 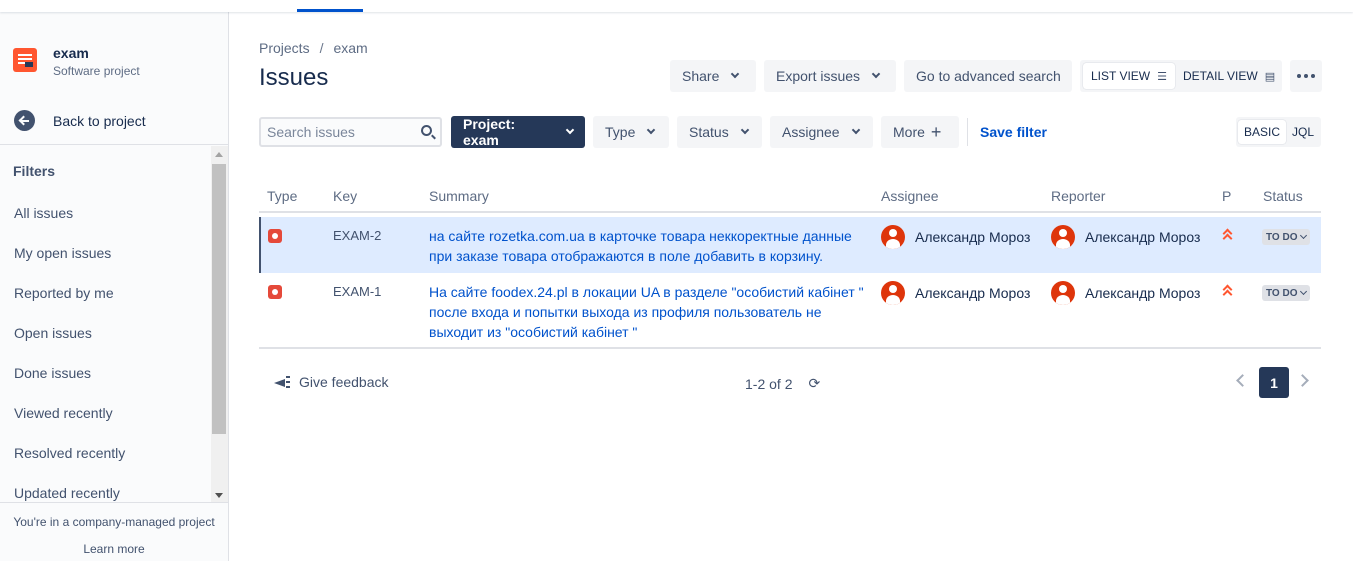 I want to click on list-view-button: LIST VIEW ☰, so click(x=1129, y=76).